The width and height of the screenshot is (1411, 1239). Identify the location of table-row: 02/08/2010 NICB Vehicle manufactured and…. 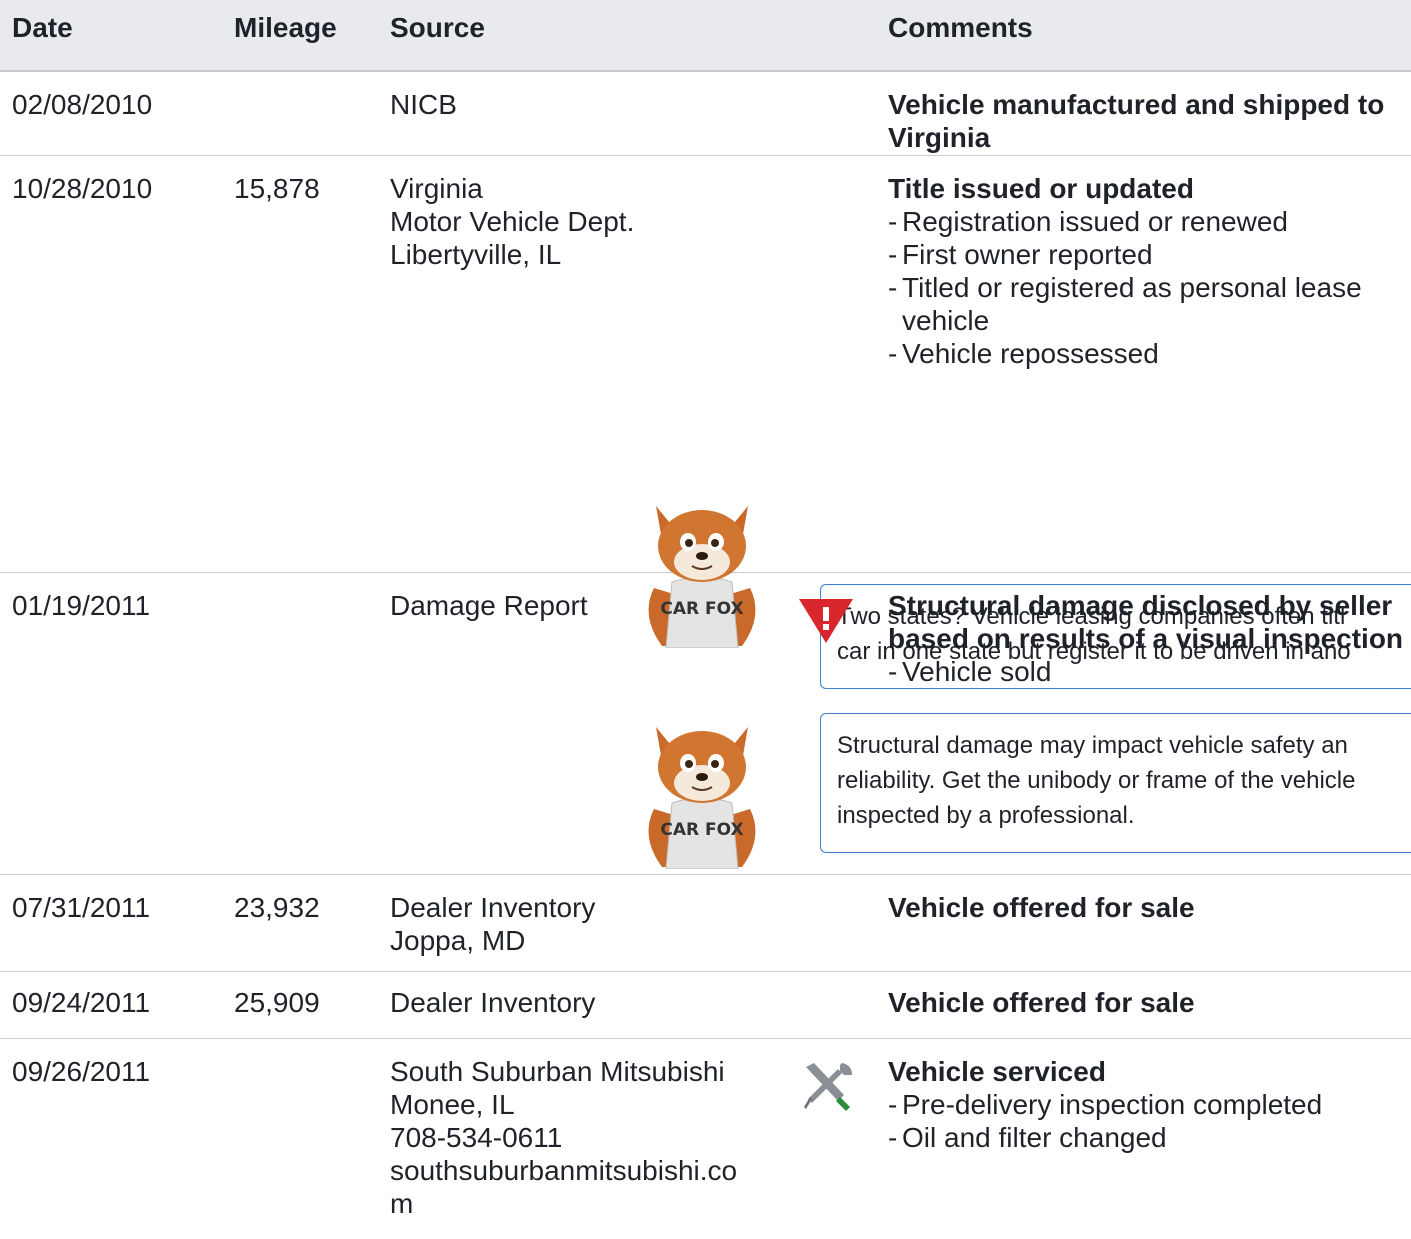
(705, 114).